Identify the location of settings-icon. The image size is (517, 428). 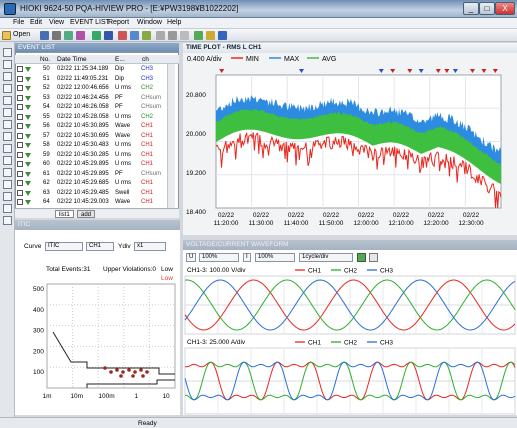
(96, 35).